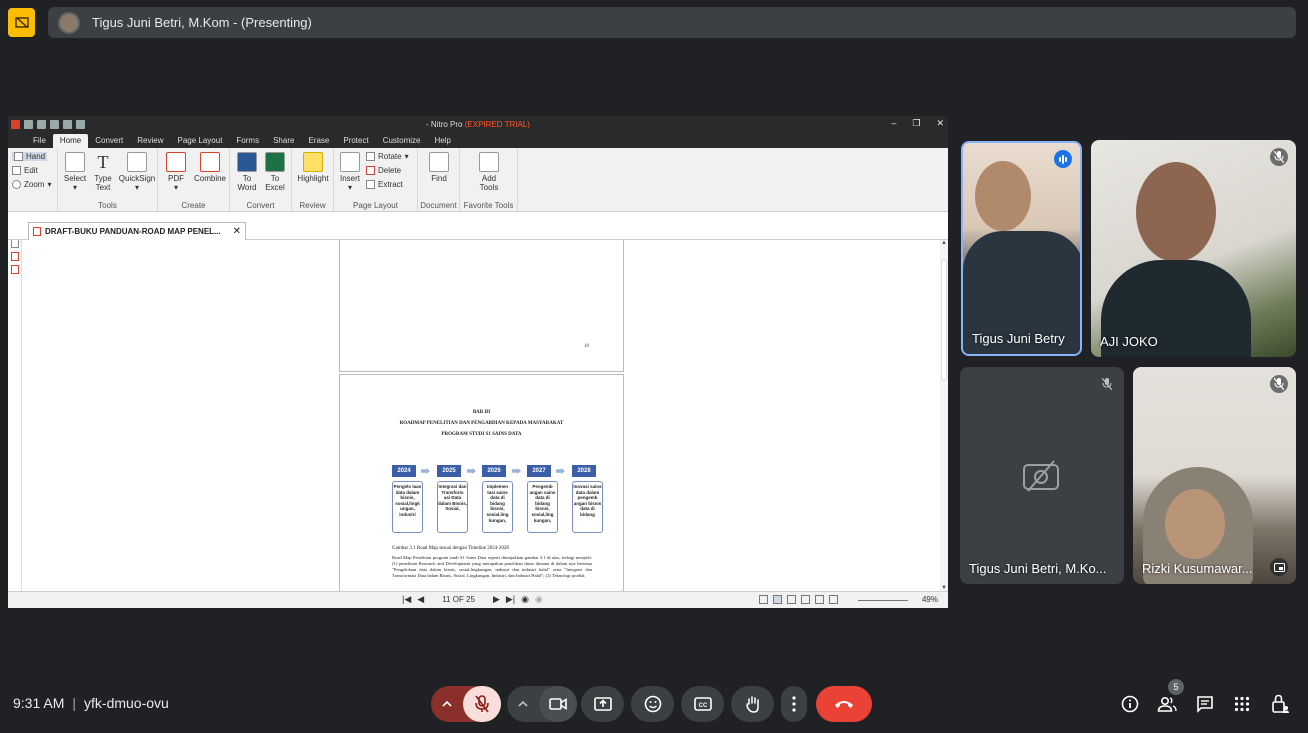 Image resolution: width=1308 pixels, height=733 pixels. What do you see at coordinates (488, 205) in the screenshot?
I see `favorite-tools-group-label: Favorite Tools` at bounding box center [488, 205].